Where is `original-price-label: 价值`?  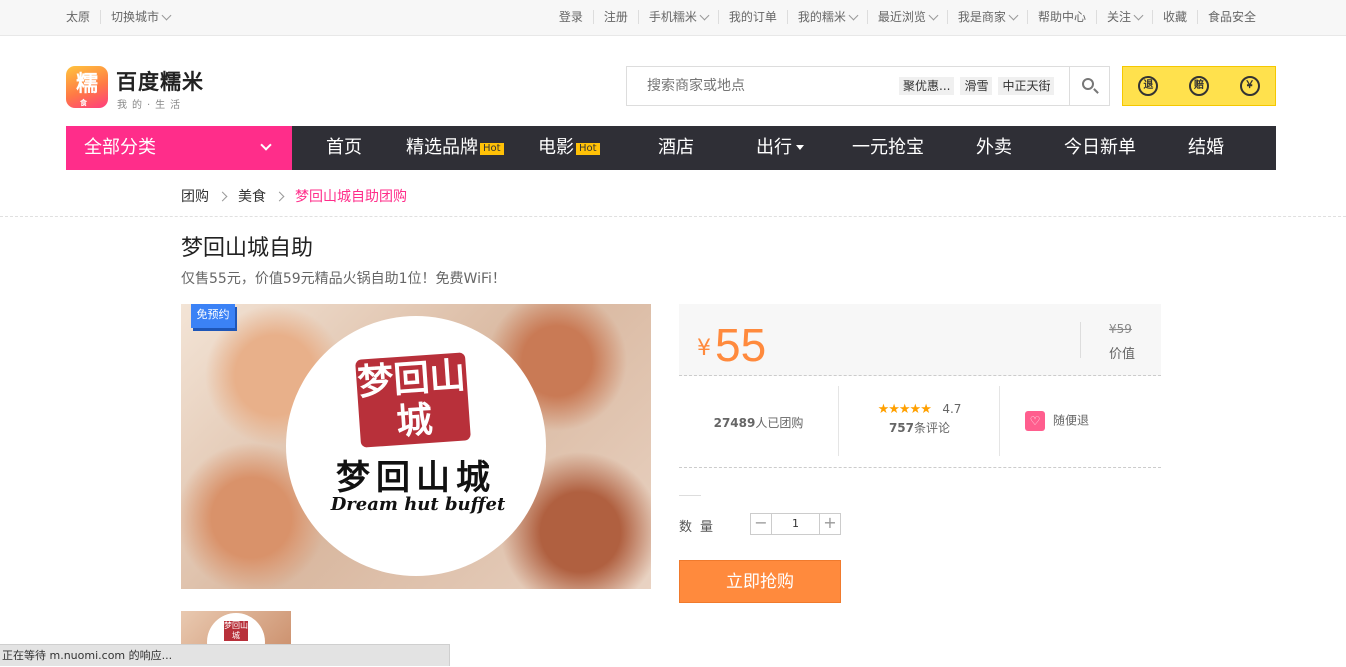 original-price-label: 价值 is located at coordinates (1122, 354).